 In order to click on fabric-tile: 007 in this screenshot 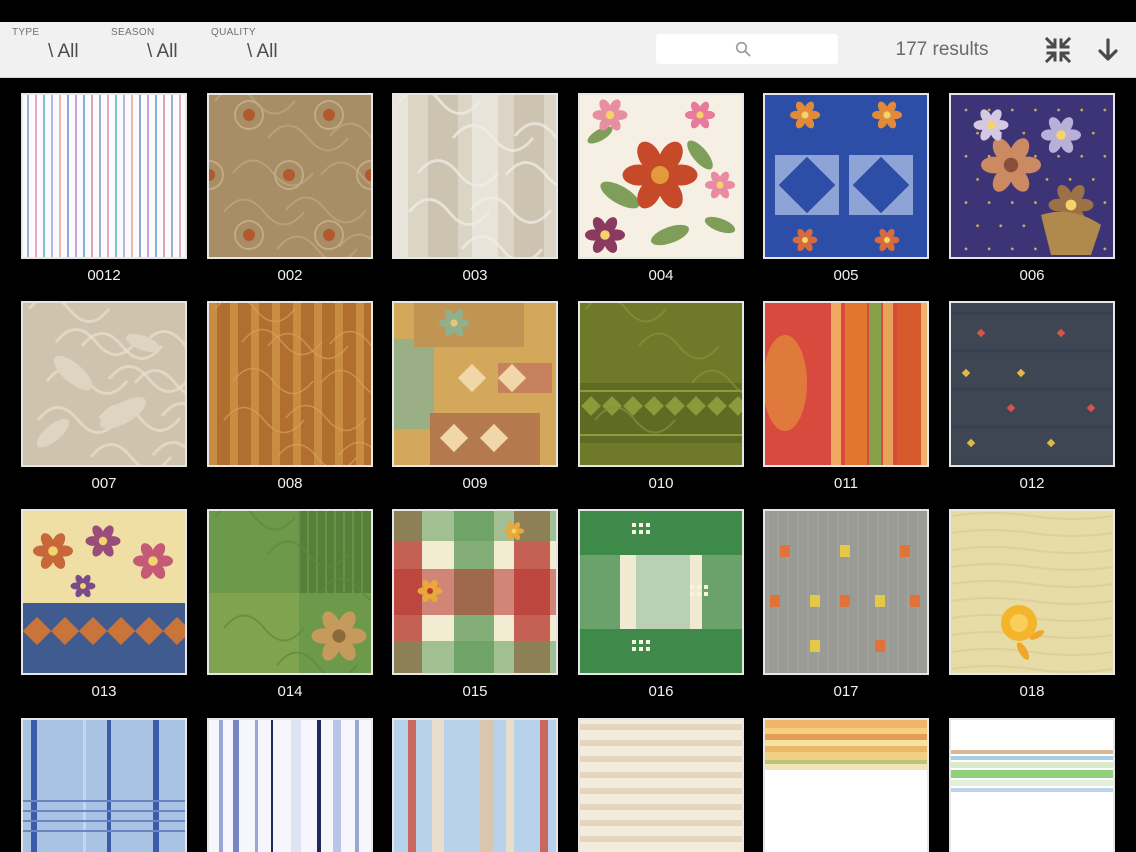, I will do `click(104, 396)`.